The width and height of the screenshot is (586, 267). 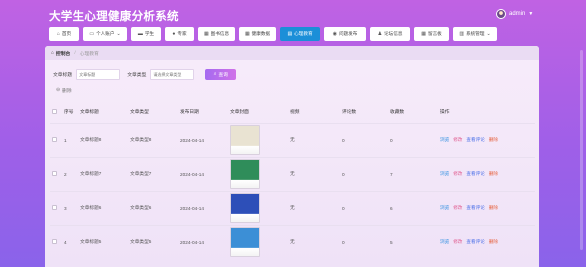 What do you see at coordinates (149, 33) in the screenshot?
I see `nav-label: 学生` at bounding box center [149, 33].